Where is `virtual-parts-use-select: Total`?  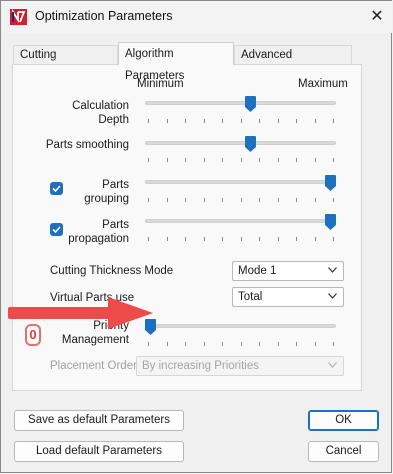
virtual-parts-use-select: Total is located at coordinates (288, 297).